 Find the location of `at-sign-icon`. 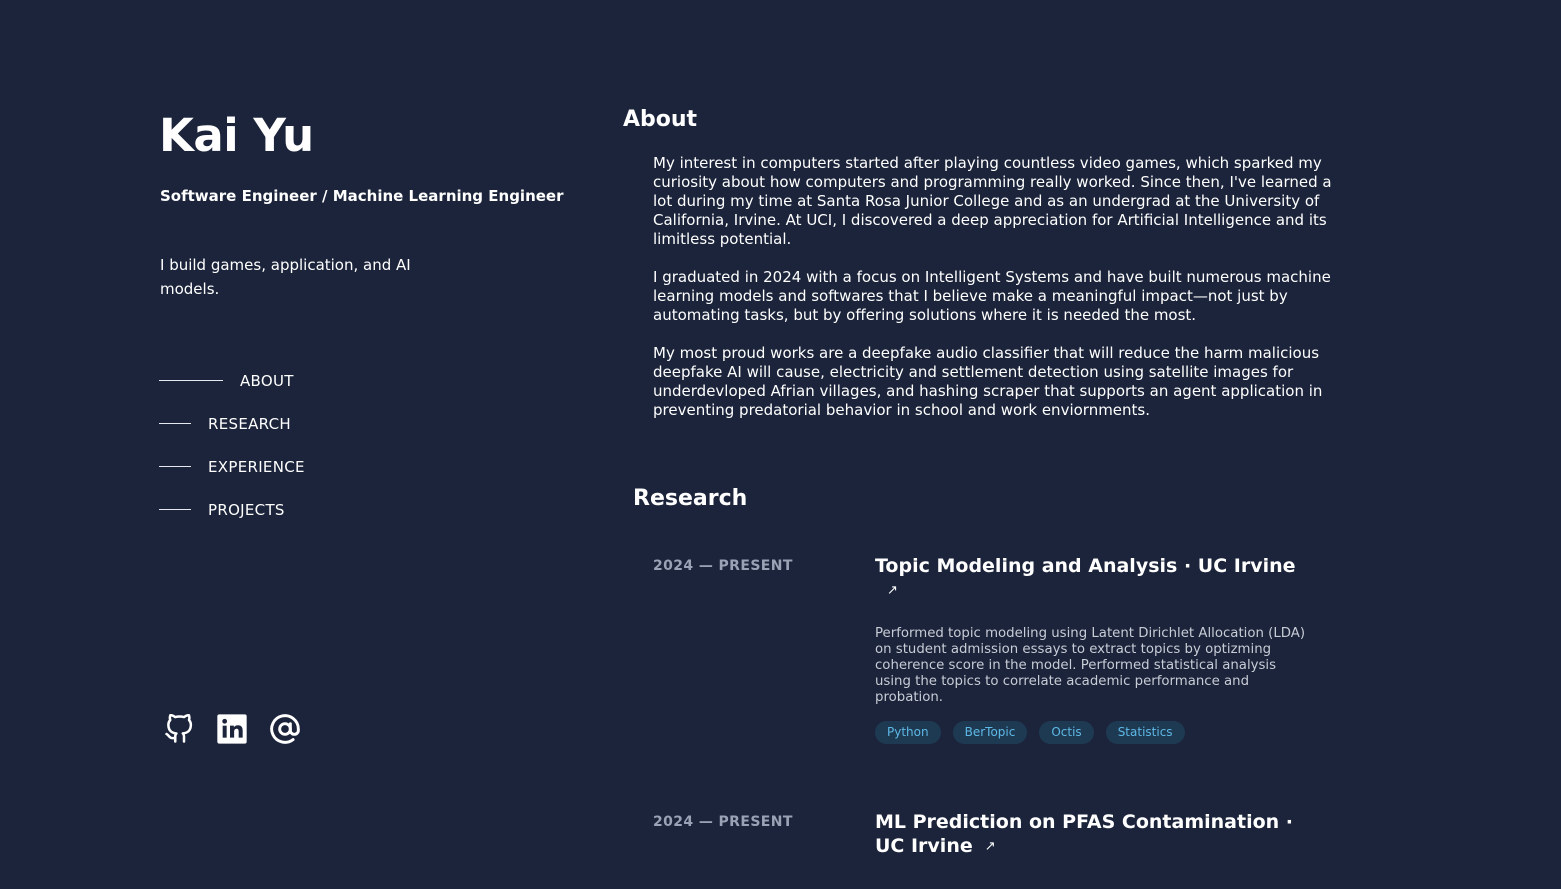

at-sign-icon is located at coordinates (285, 729).